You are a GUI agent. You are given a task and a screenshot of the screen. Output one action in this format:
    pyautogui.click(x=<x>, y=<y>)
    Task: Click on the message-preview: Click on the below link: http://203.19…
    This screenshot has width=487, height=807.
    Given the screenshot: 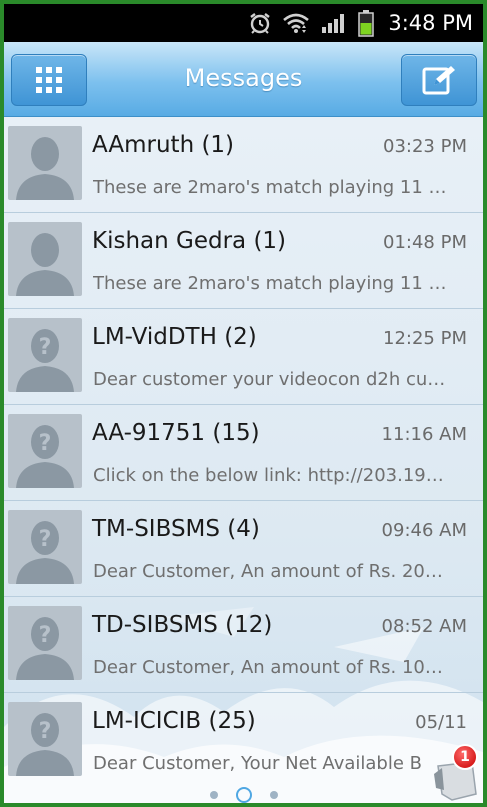 What is the action you would take?
    pyautogui.click(x=268, y=475)
    